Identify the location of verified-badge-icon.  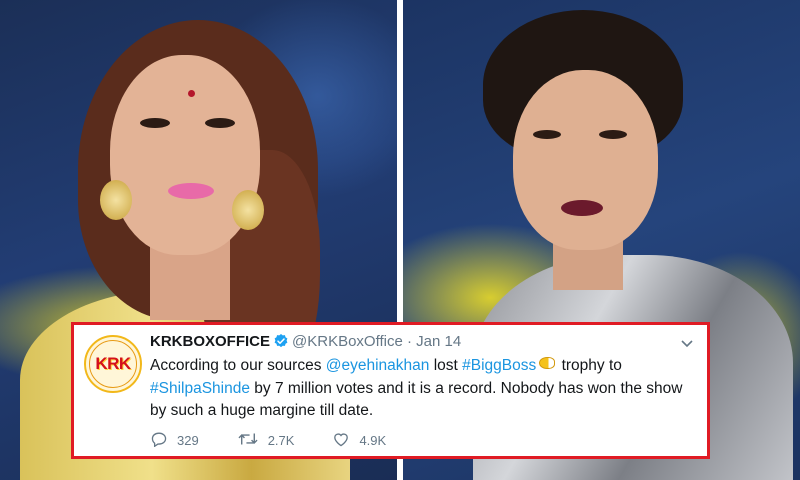
(281, 344).